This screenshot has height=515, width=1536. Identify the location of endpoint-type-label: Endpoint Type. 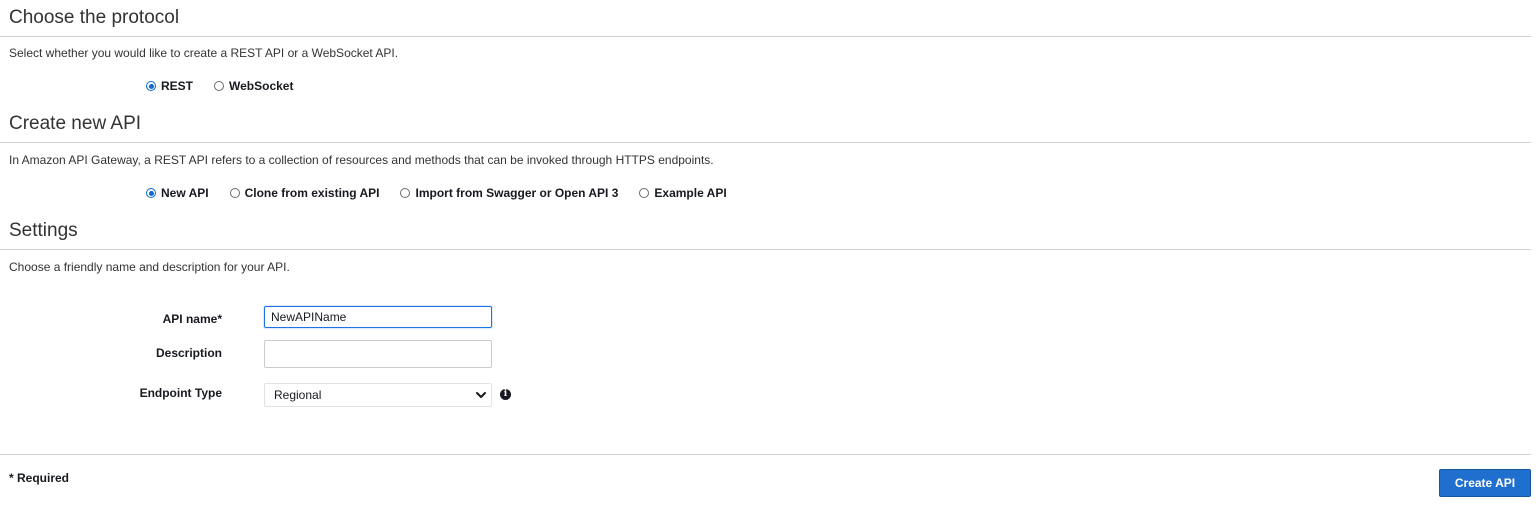
(180, 393).